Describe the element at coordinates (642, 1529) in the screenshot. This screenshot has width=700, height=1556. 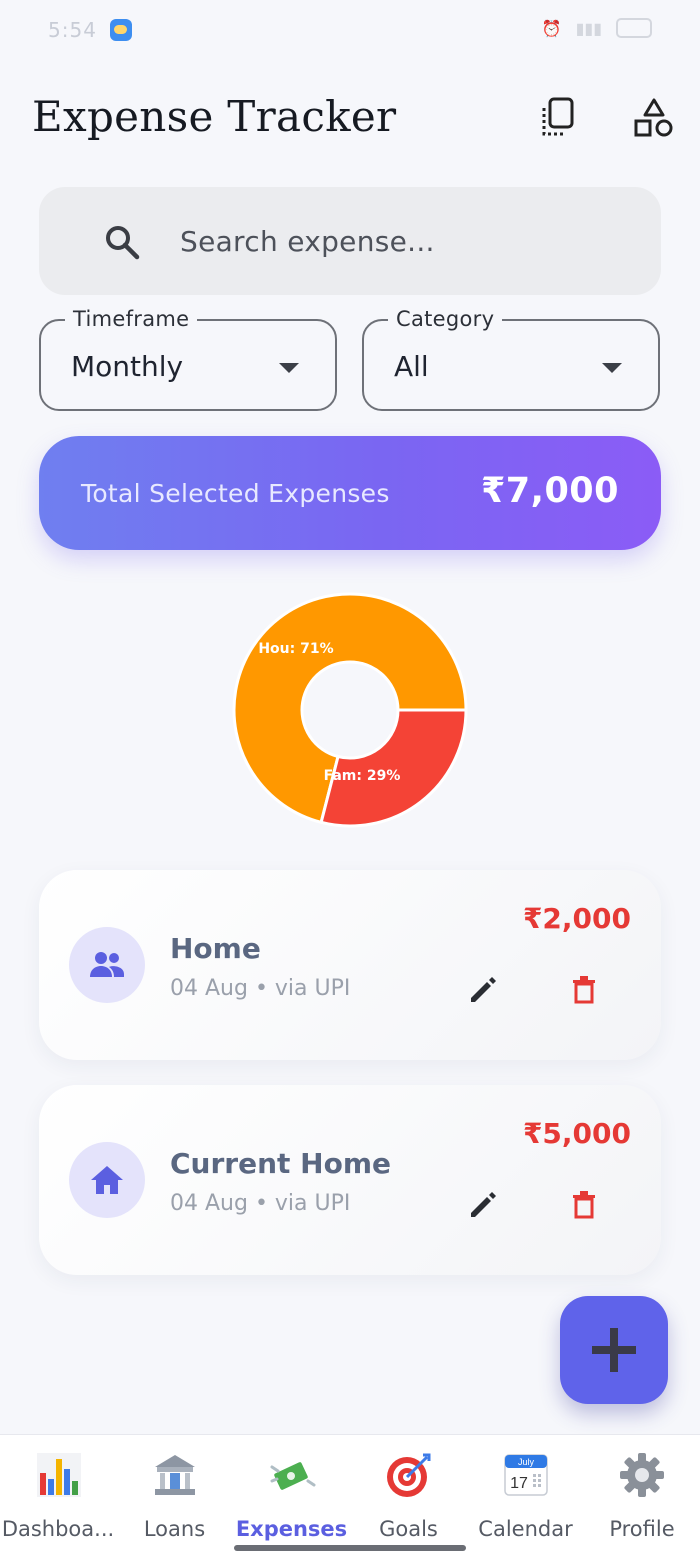
I see `nav-label: Profile` at that location.